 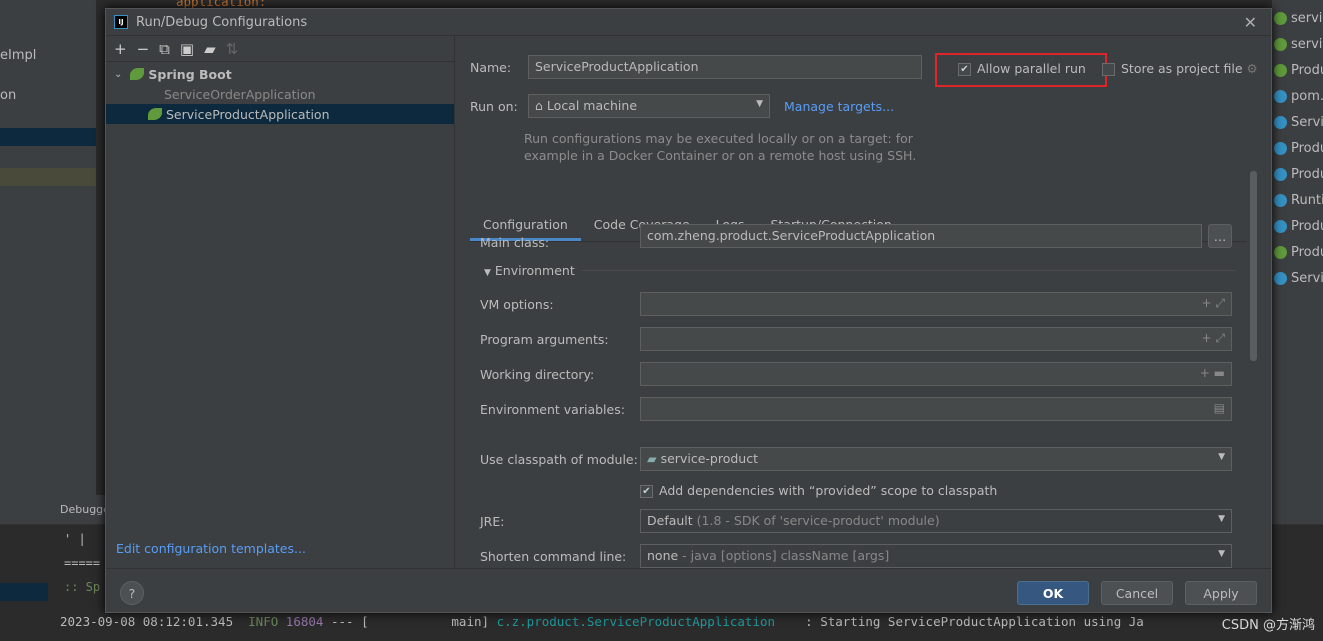 I want to click on save-icon: ▣, so click(x=187, y=49).